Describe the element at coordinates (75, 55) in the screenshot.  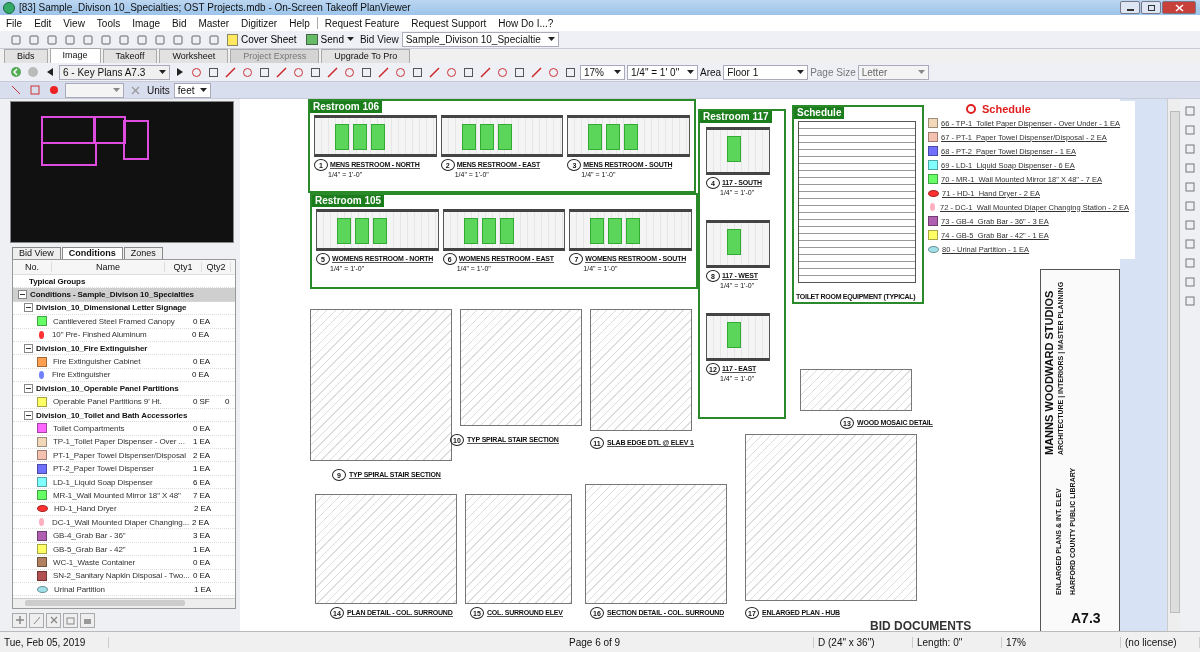
I see `tab: Image` at that location.